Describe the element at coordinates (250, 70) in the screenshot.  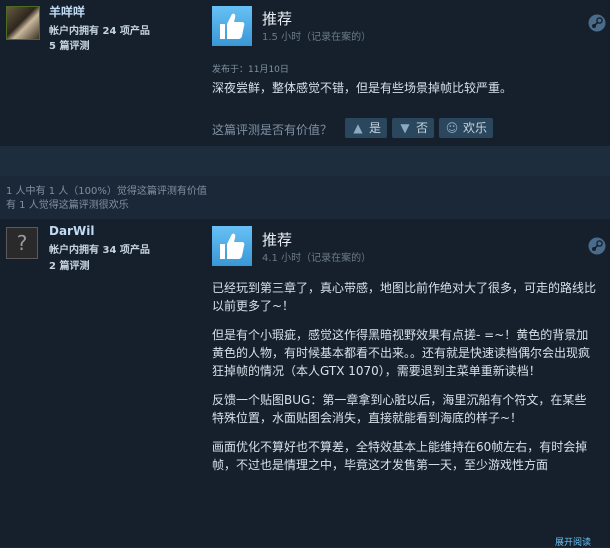
I see `posted-date: 发布于：11月10日` at that location.